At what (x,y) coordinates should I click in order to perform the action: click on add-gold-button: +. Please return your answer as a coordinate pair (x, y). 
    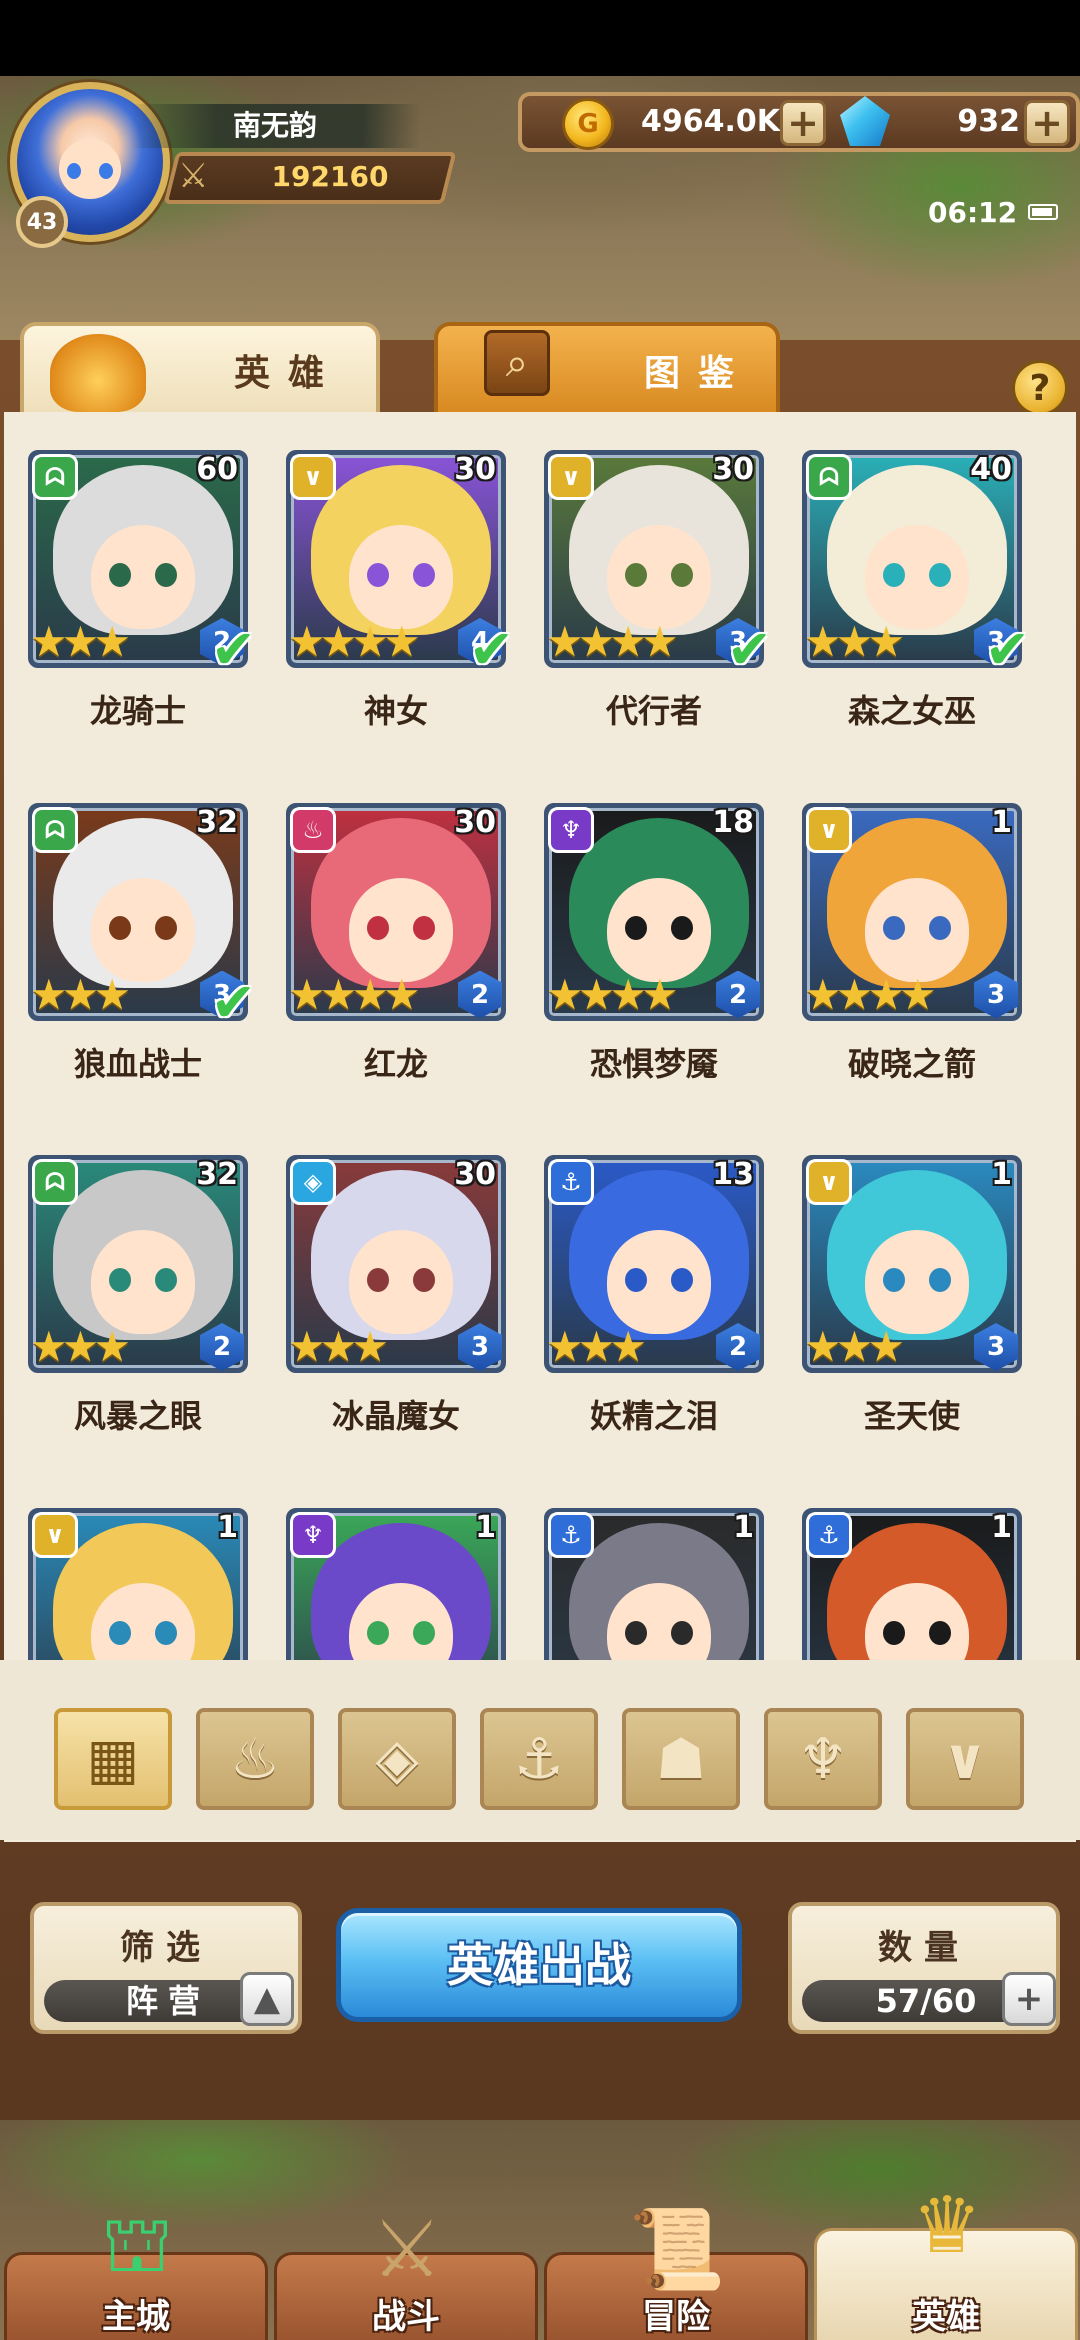
    Looking at the image, I should click on (803, 123).